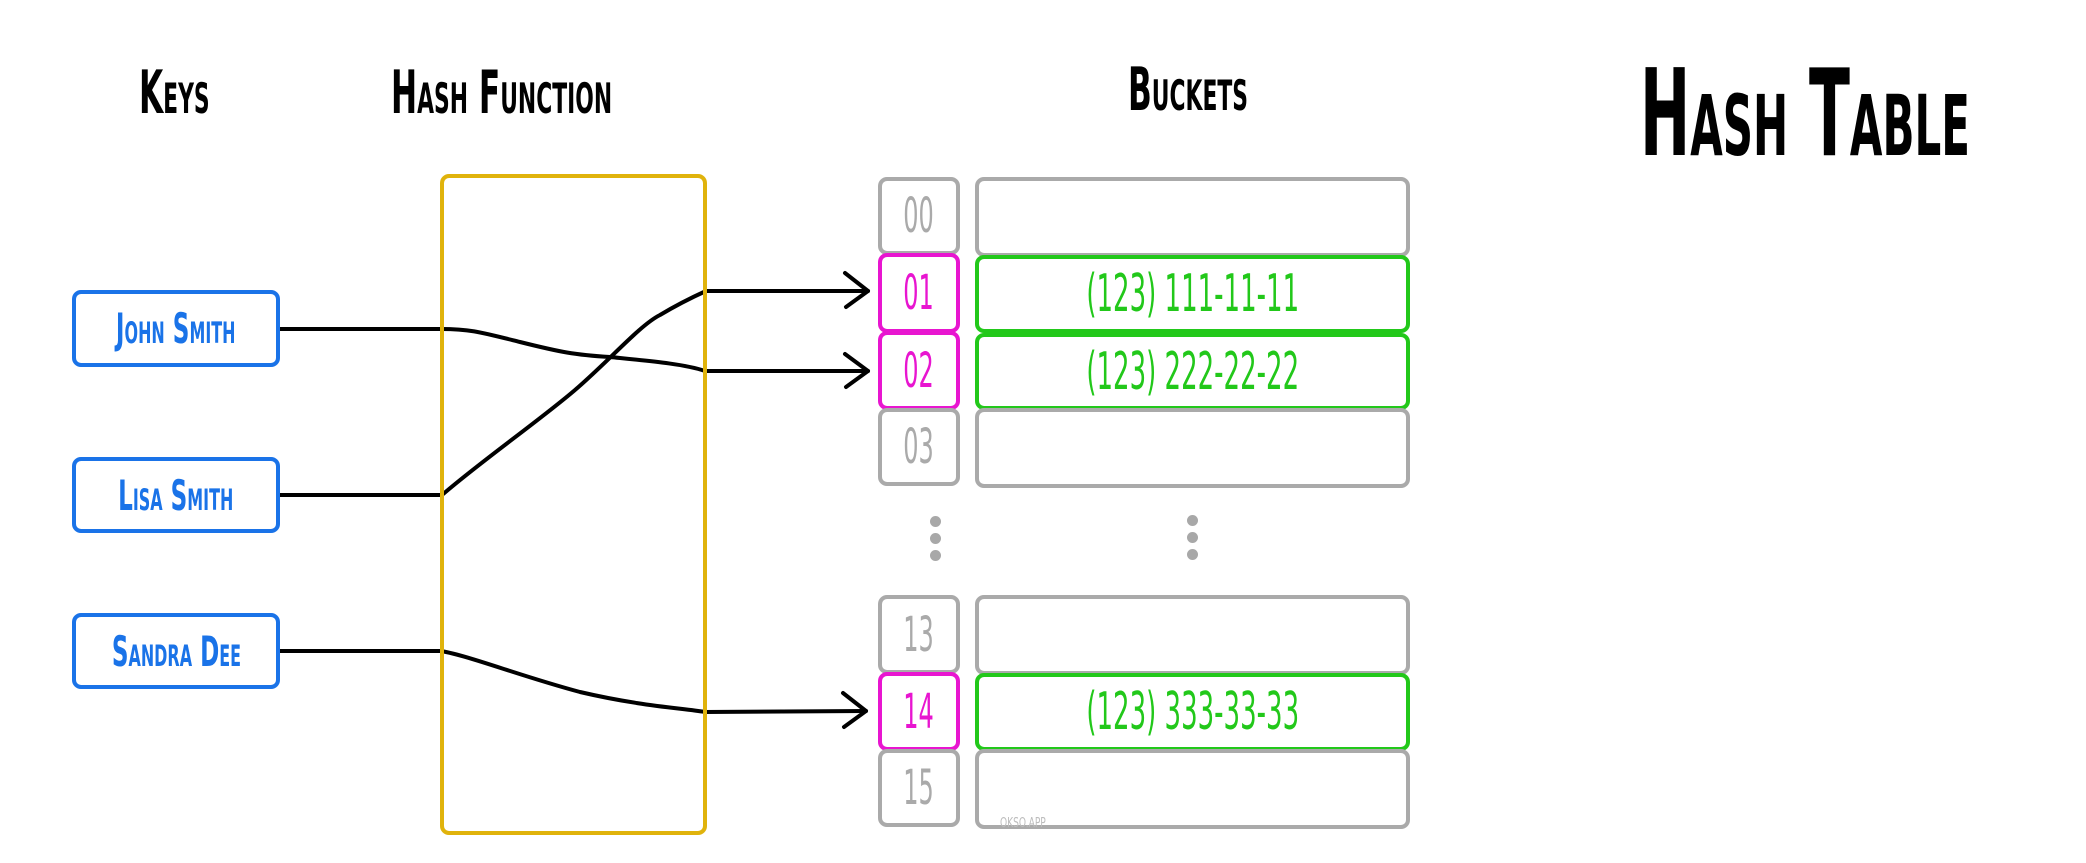 The height and width of the screenshot is (863, 2086). What do you see at coordinates (1023, 823) in the screenshot?
I see `watermark: OKSO.APP` at bounding box center [1023, 823].